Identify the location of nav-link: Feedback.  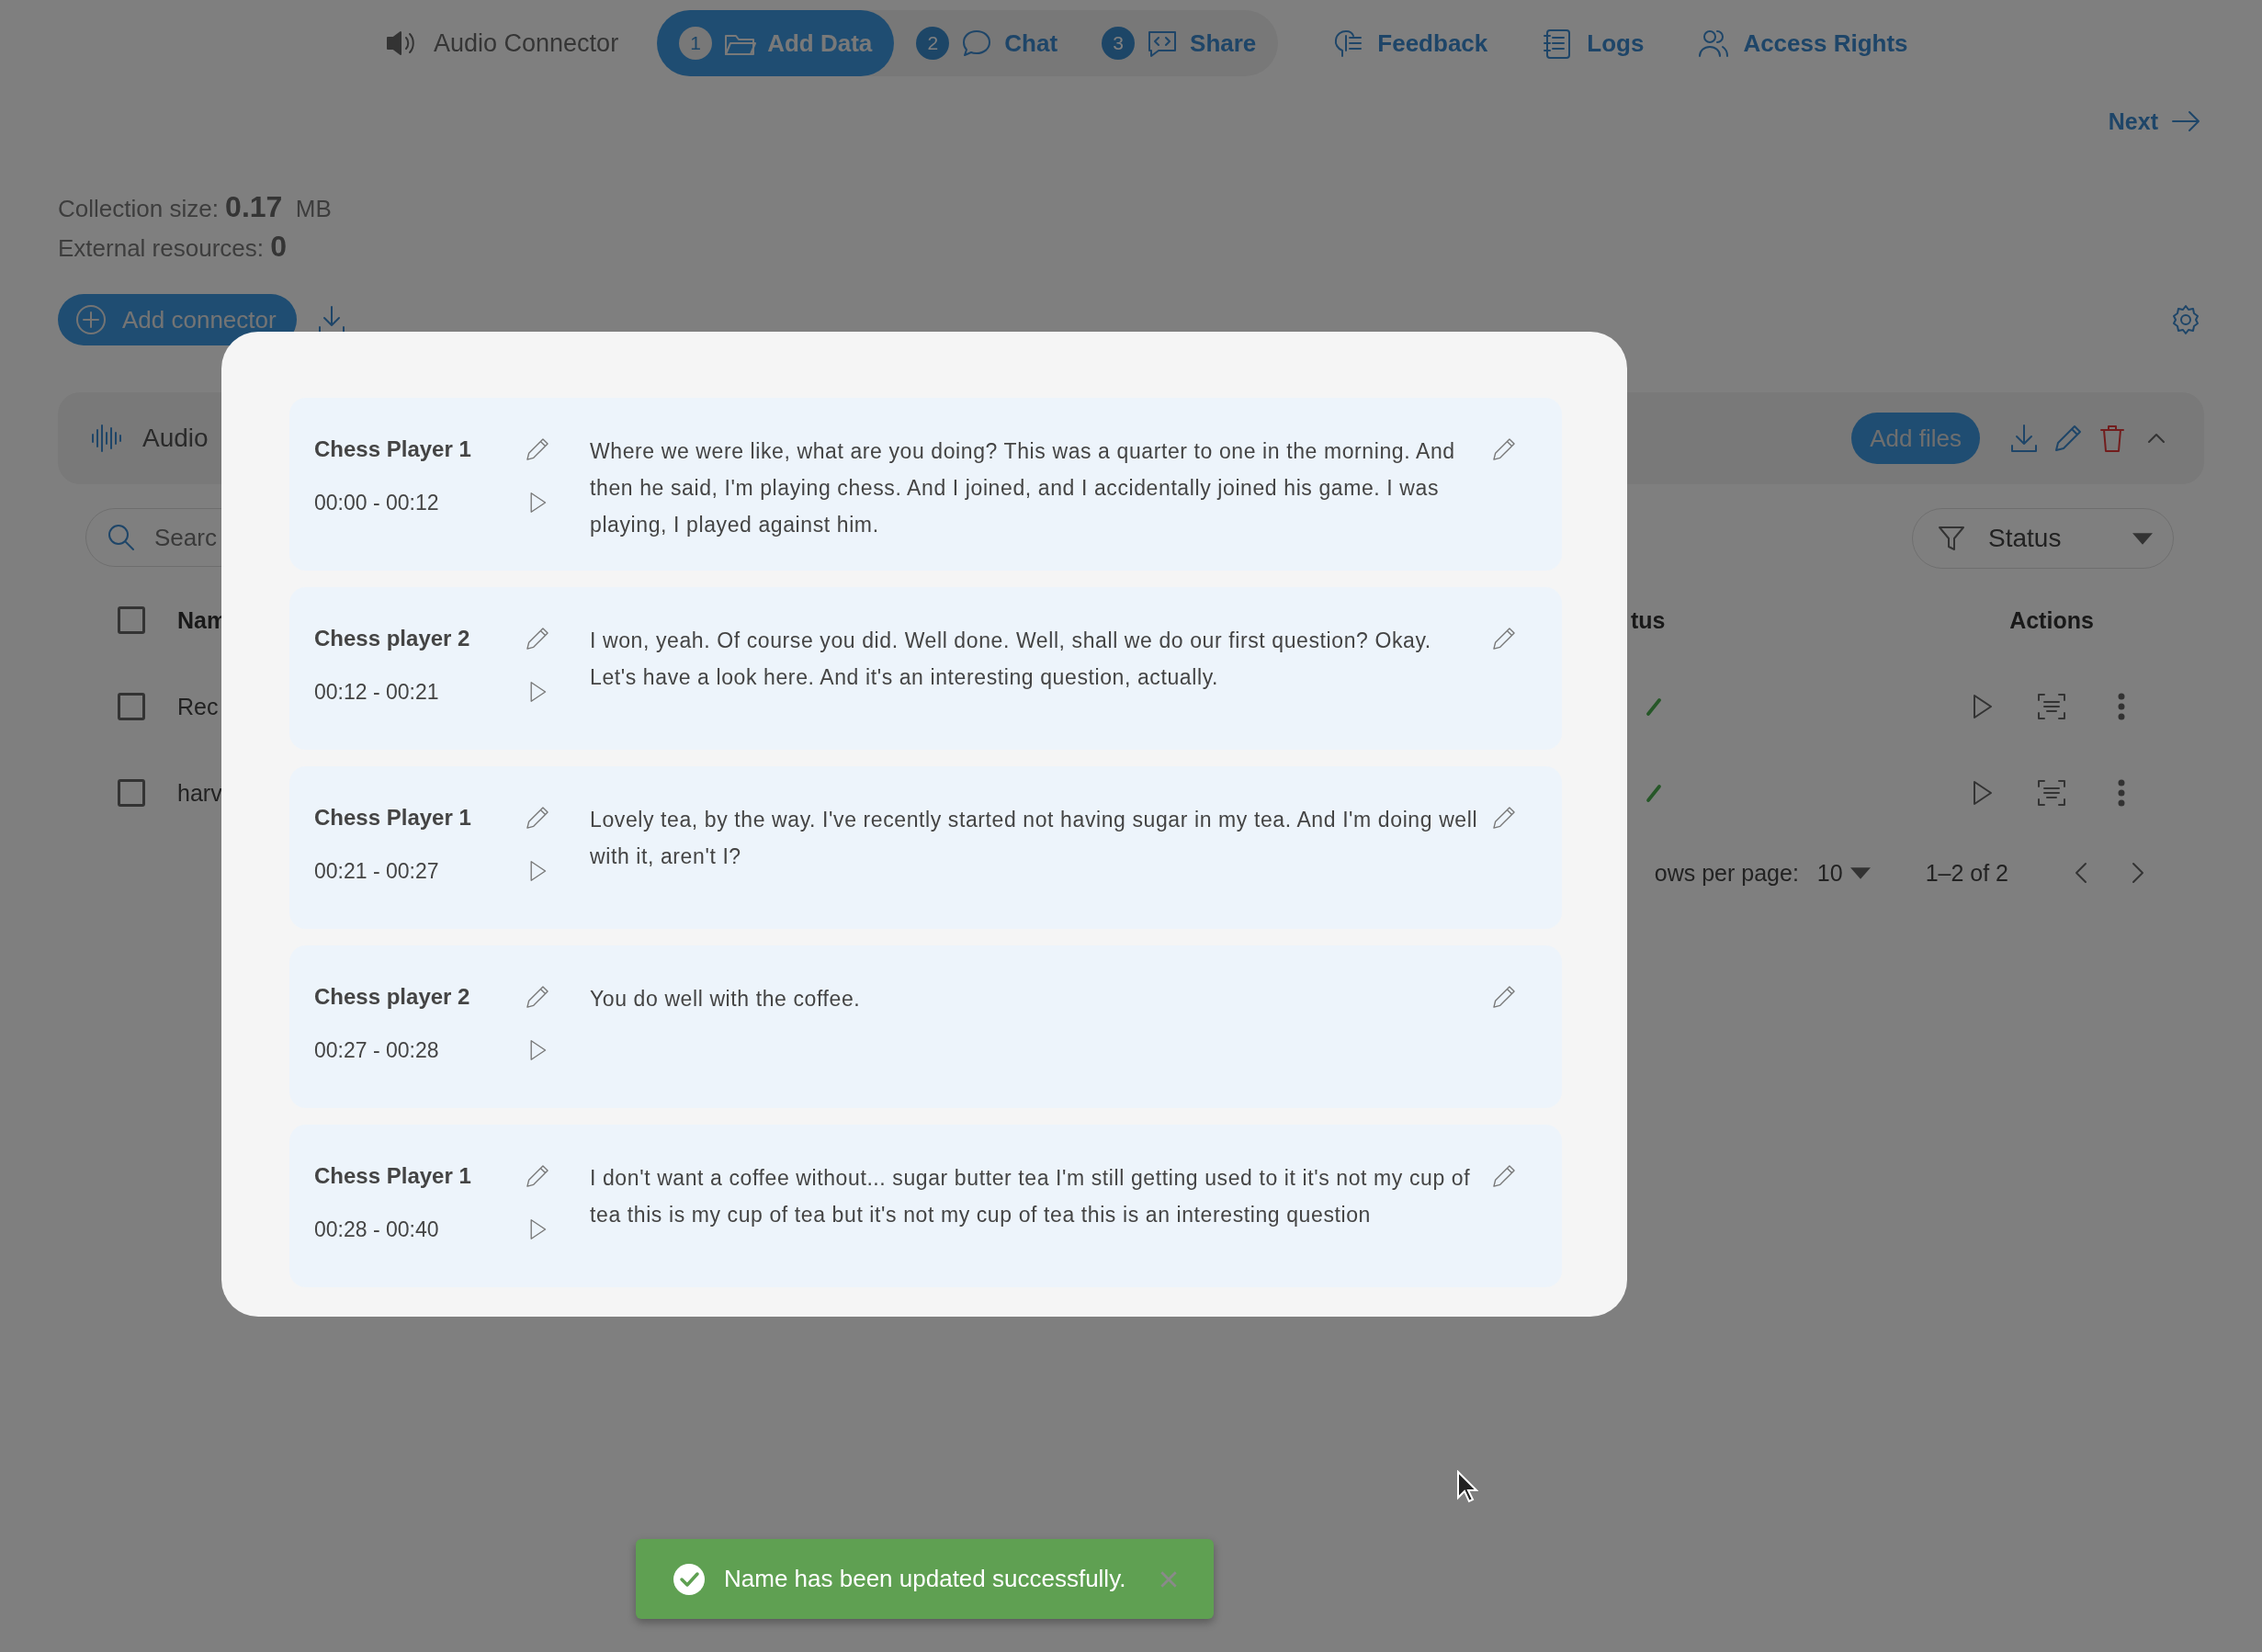
(1409, 43).